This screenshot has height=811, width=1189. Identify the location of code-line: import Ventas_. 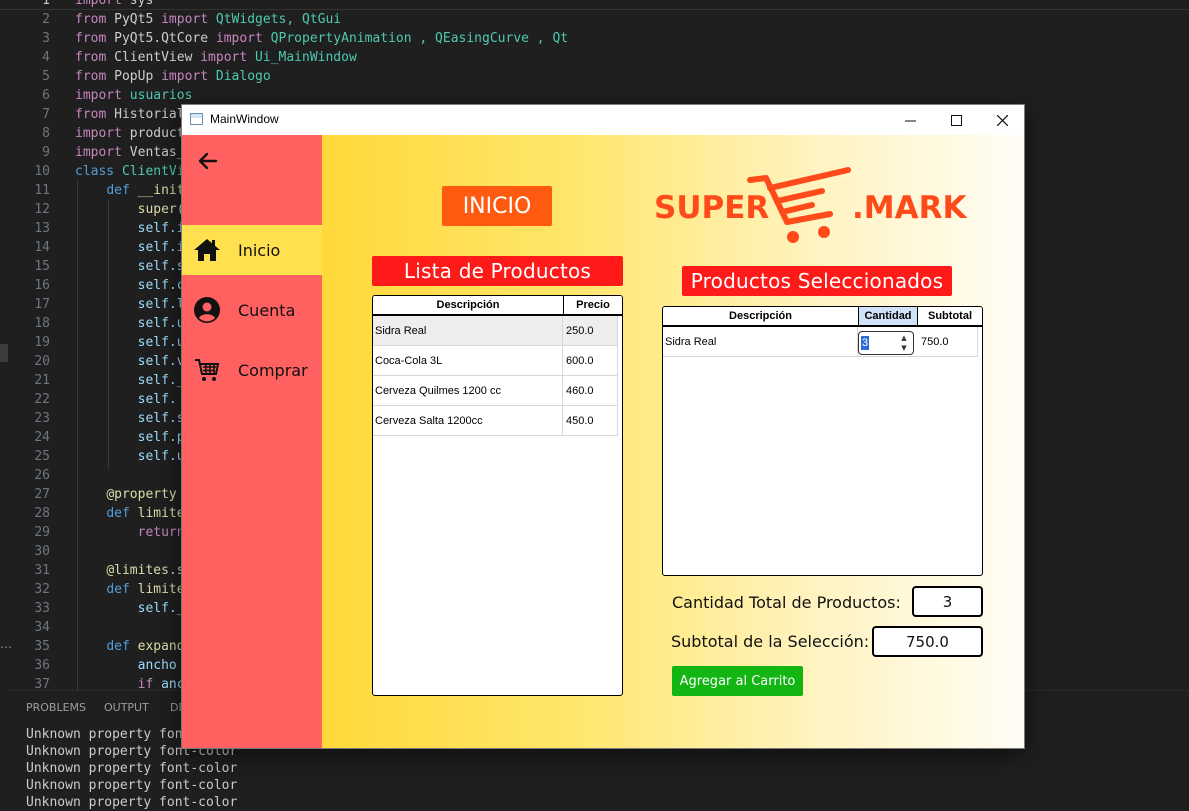
(130, 152).